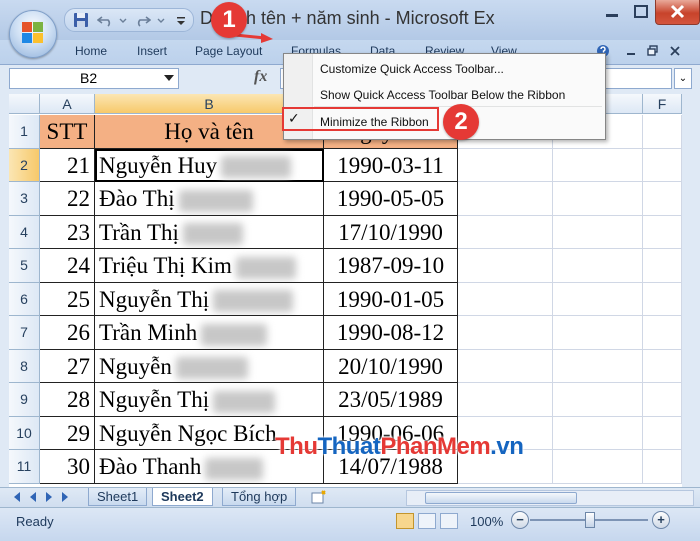 The width and height of the screenshot is (700, 541). Describe the element at coordinates (67, 165) in the screenshot. I see `cell-stt: 21` at that location.